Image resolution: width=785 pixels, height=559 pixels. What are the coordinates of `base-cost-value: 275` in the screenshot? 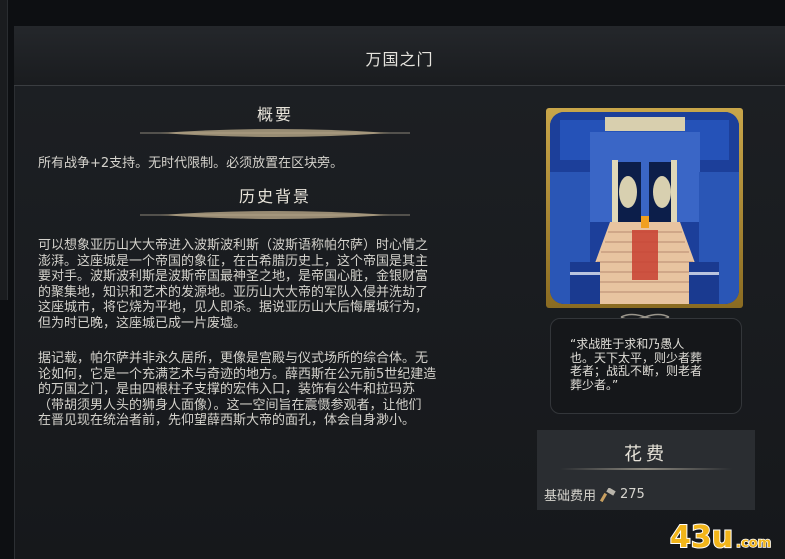 It's located at (632, 494).